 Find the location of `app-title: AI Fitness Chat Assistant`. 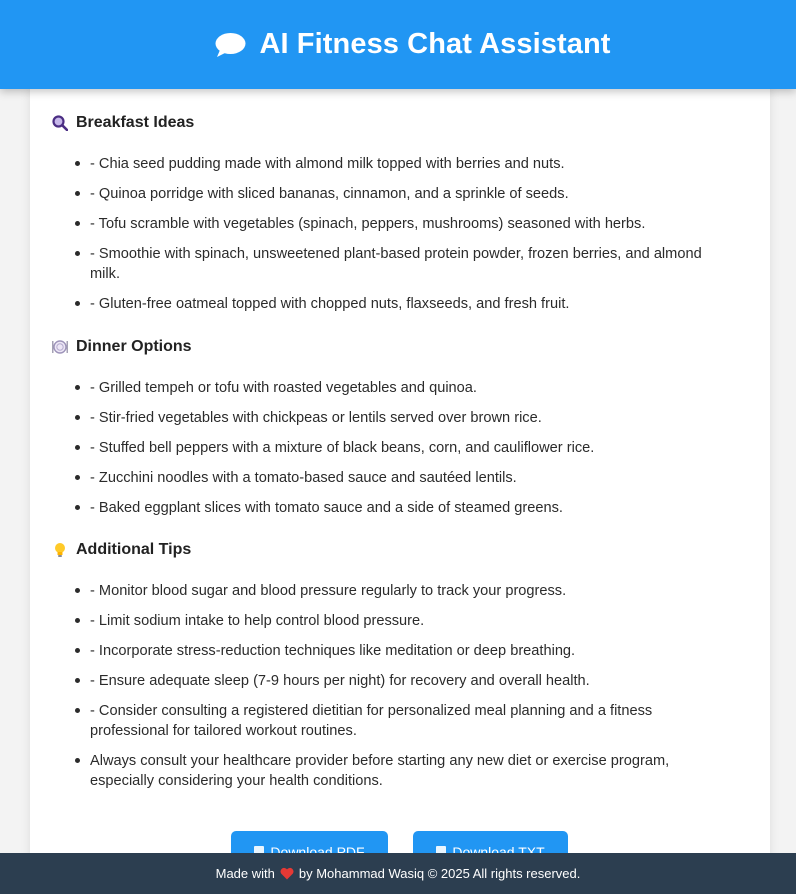

app-title: AI Fitness Chat Assistant is located at coordinates (435, 44).